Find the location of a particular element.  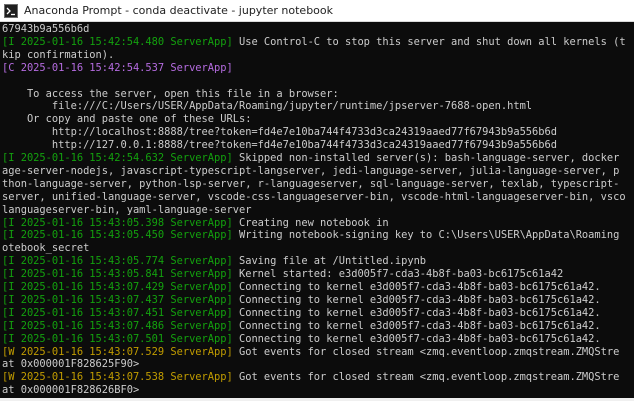

log-text: 67943b9a556b6d is located at coordinates (46, 29).